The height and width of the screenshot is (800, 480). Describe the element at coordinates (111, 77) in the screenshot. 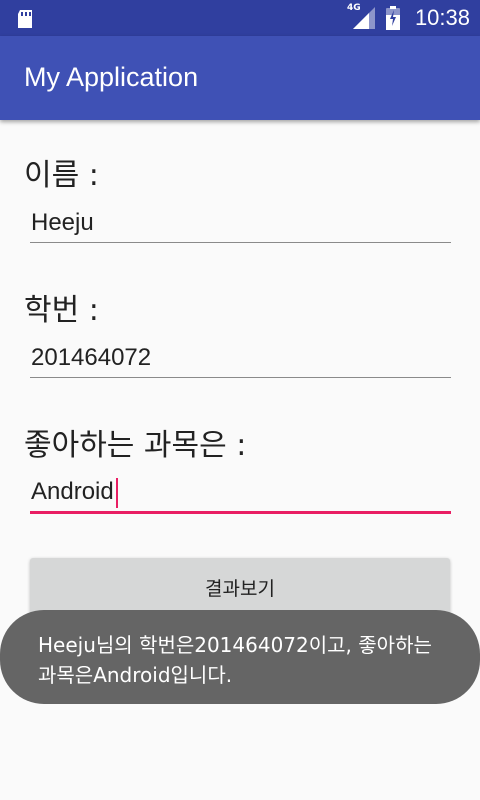

I see `app-title: My Application` at that location.